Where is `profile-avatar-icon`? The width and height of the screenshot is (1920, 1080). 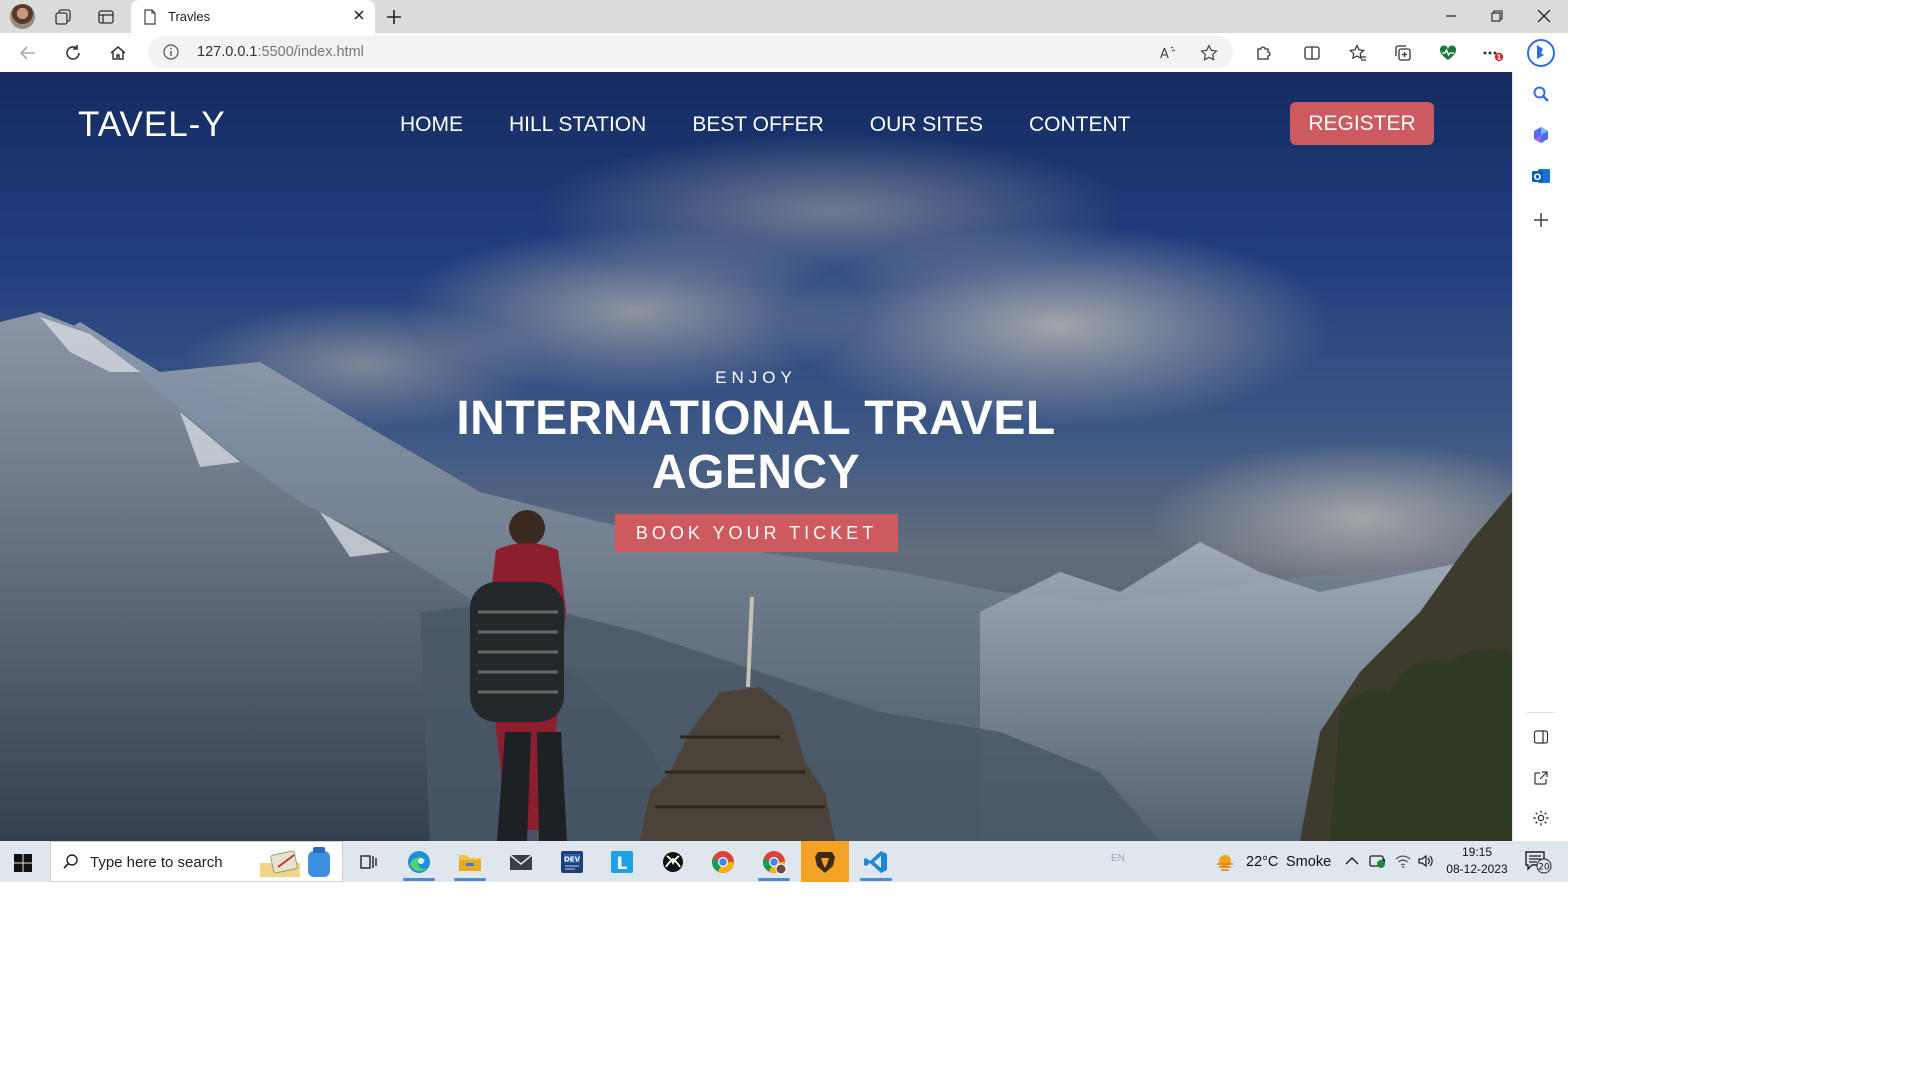 profile-avatar-icon is located at coordinates (22, 16).